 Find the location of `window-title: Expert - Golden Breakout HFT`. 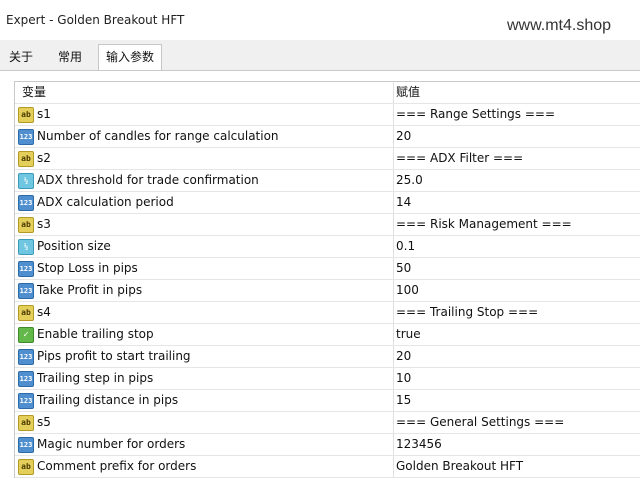

window-title: Expert - Golden Breakout HFT is located at coordinates (95, 20).